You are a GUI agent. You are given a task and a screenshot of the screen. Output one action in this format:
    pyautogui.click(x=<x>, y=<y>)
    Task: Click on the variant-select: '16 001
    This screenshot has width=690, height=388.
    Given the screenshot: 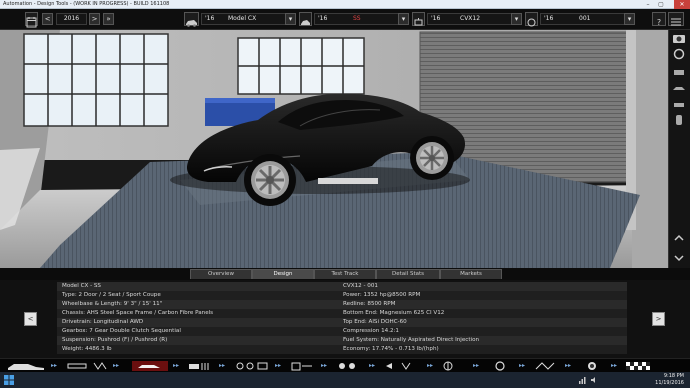 What is the action you would take?
    pyautogui.click(x=587, y=19)
    